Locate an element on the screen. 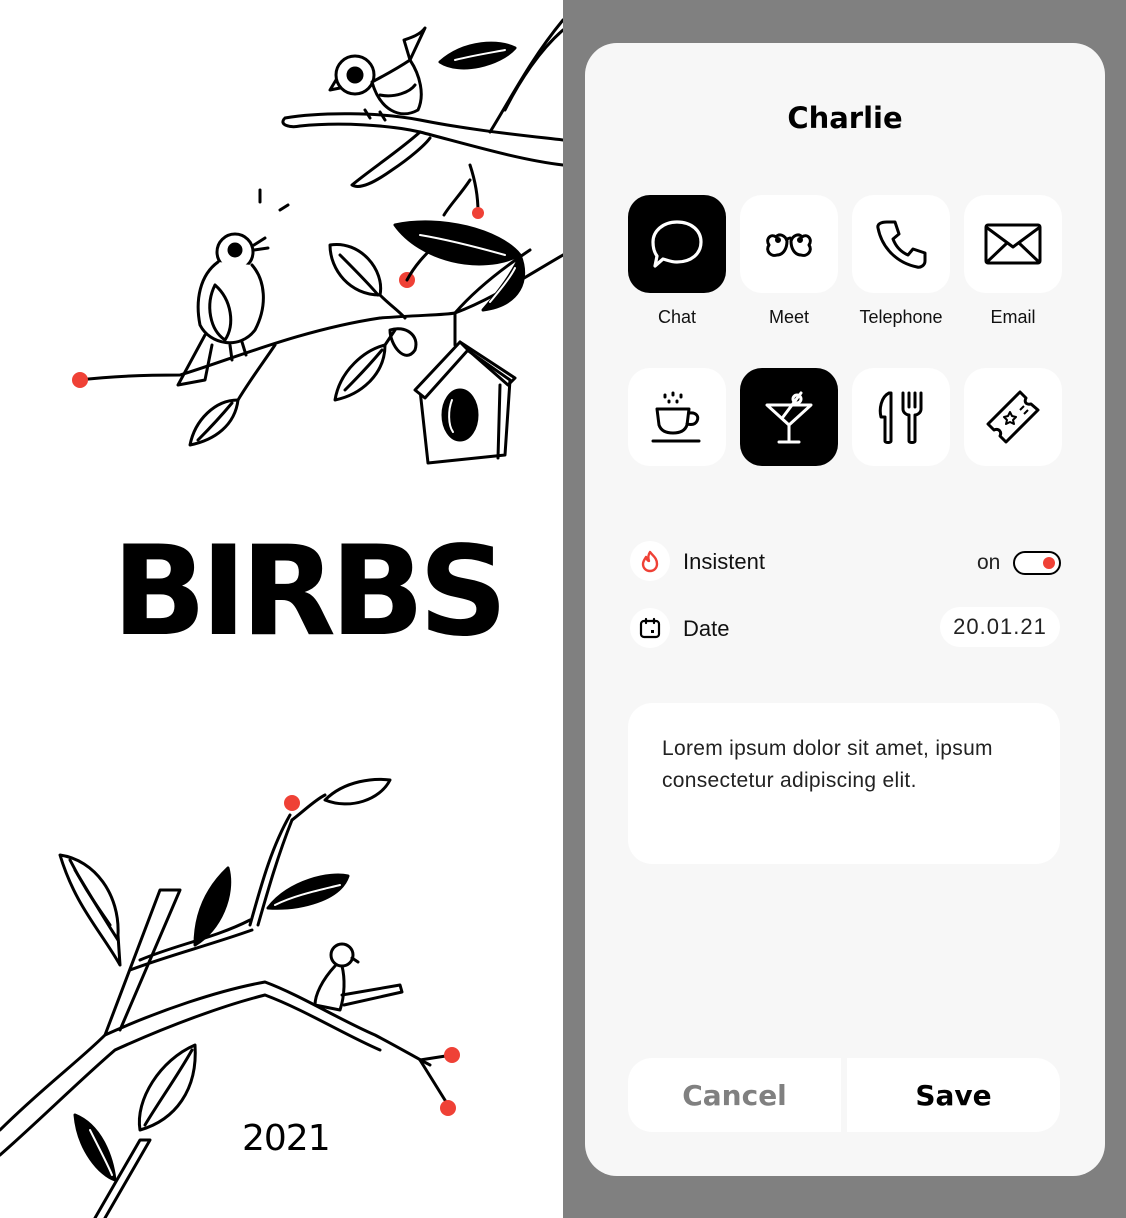  insistent-label: Insistent is located at coordinates (724, 561).